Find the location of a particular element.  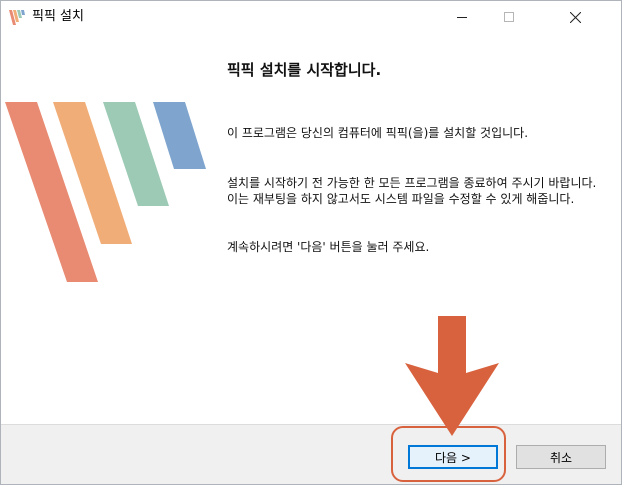

picpick-stripes-icon is located at coordinates (17, 17).